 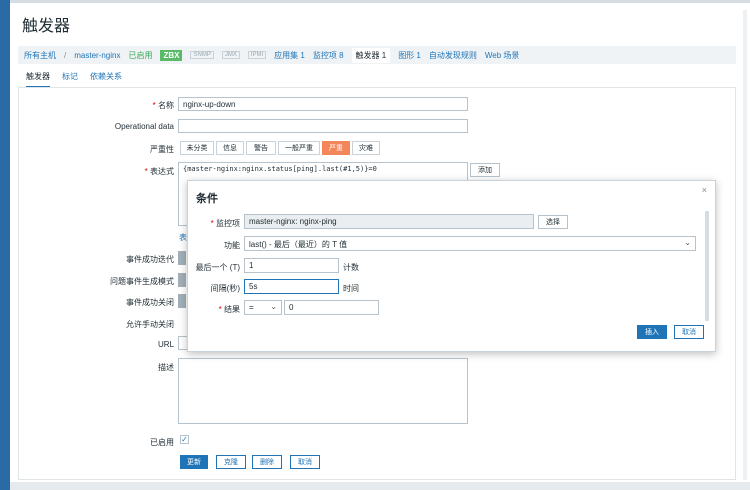 I want to click on nav-triggers: 触发器 1, so click(x=371, y=55).